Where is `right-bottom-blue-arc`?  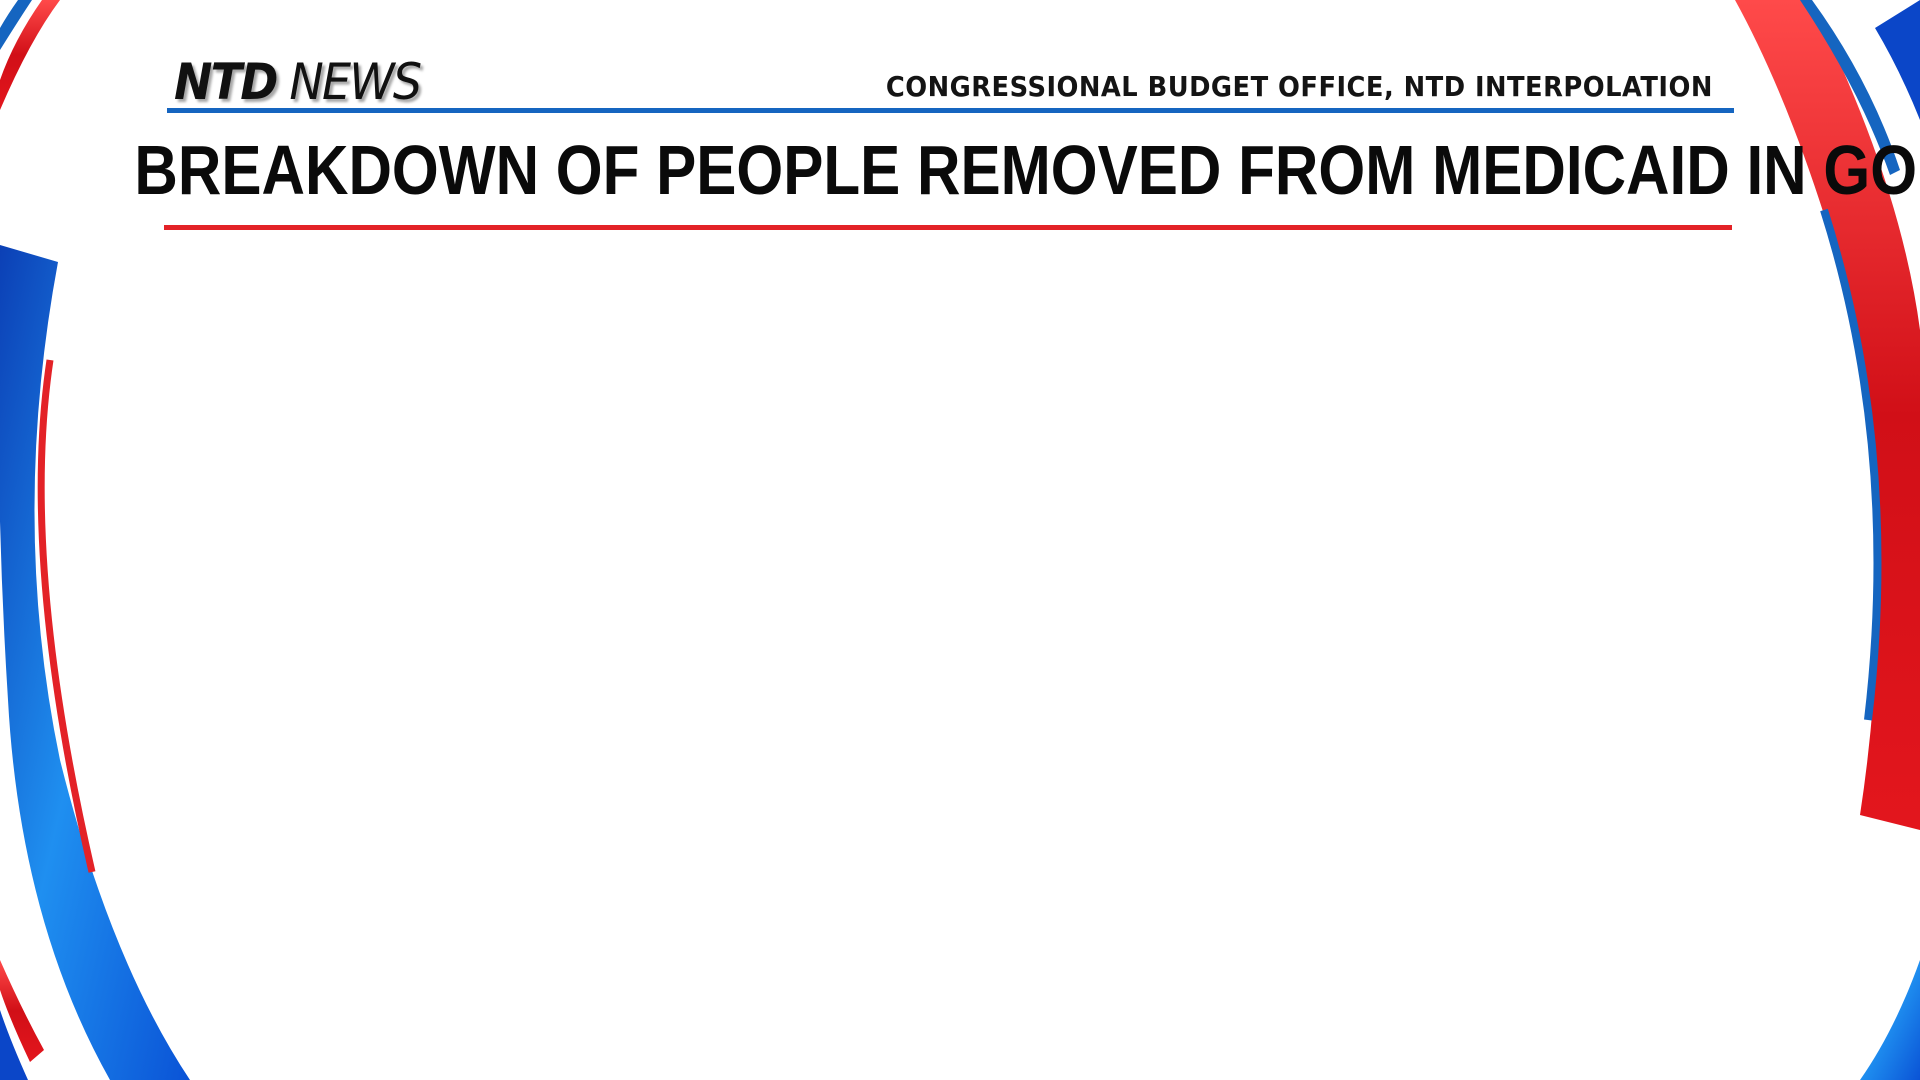 right-bottom-blue-arc is located at coordinates (1890, 1020).